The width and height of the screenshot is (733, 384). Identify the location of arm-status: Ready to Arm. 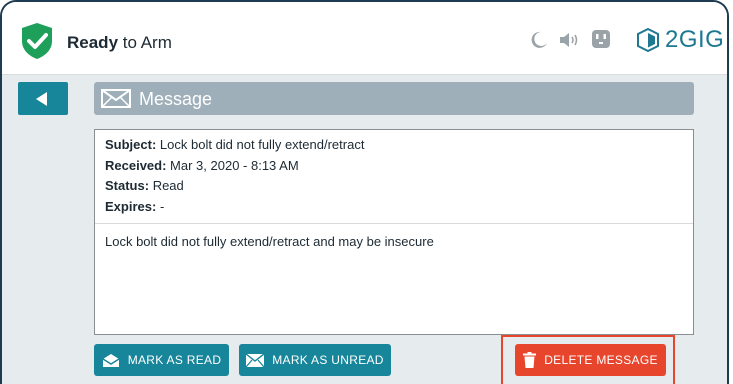
(119, 43).